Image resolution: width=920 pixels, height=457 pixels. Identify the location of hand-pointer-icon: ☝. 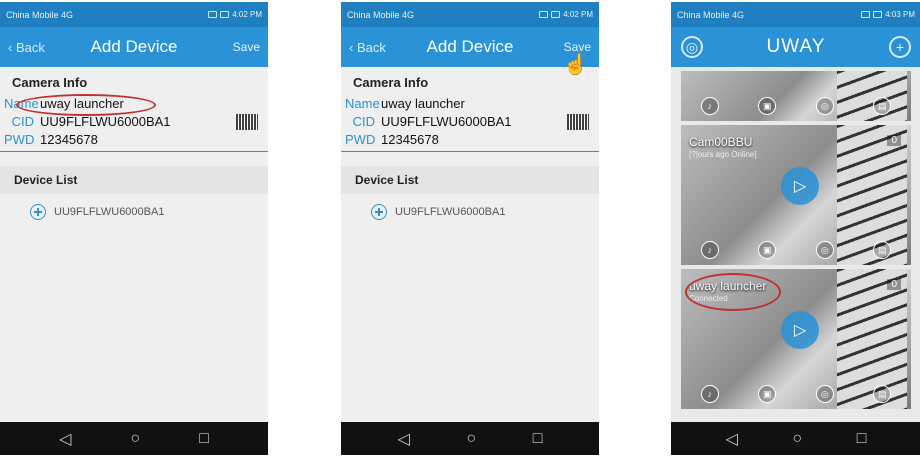
(575, 65).